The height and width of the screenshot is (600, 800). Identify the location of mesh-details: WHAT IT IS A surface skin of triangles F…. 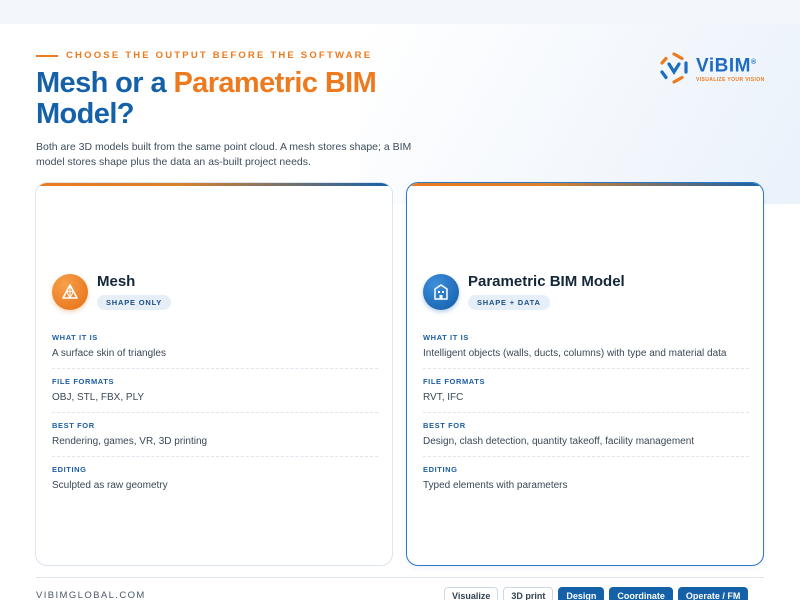
(215, 412).